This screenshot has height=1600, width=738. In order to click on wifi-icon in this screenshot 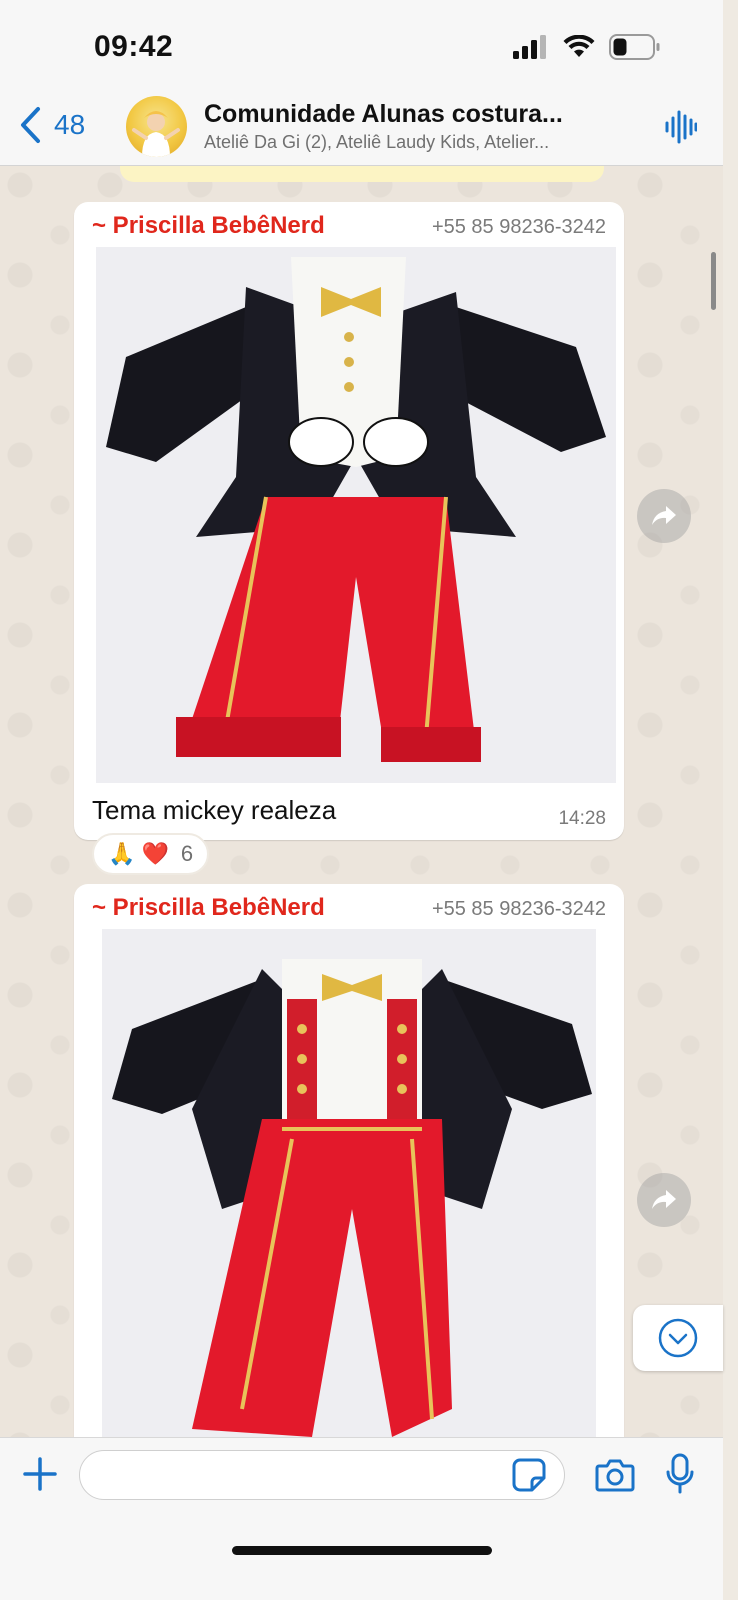, I will do `click(579, 46)`.